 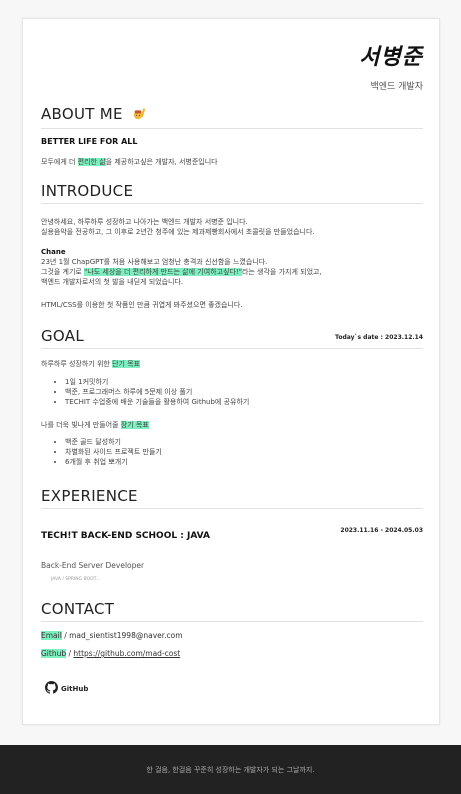 What do you see at coordinates (113, 442) in the screenshot?
I see `list-item: 백준 골드 달성하기` at bounding box center [113, 442].